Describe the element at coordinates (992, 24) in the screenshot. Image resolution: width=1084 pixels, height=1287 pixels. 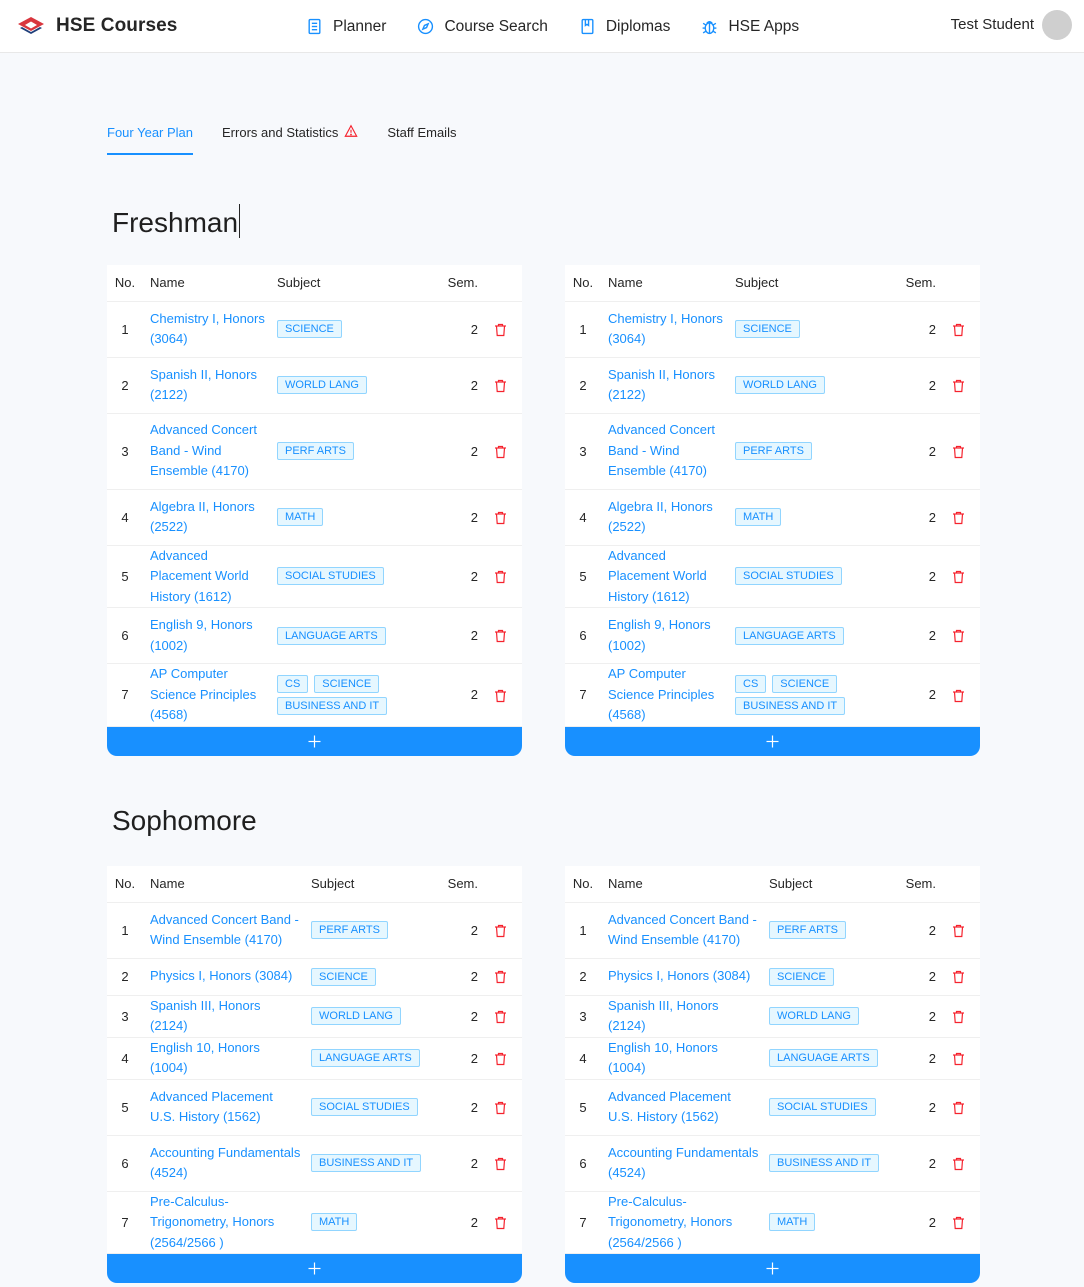
I see `user-name: Test Student` at that location.